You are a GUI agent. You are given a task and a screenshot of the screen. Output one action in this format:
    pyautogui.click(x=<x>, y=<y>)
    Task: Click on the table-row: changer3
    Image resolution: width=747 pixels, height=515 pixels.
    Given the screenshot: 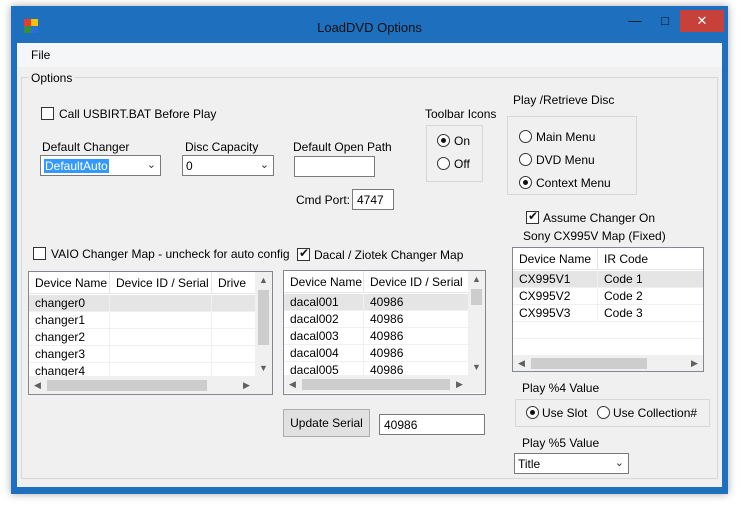 What is the action you would take?
    pyautogui.click(x=143, y=354)
    